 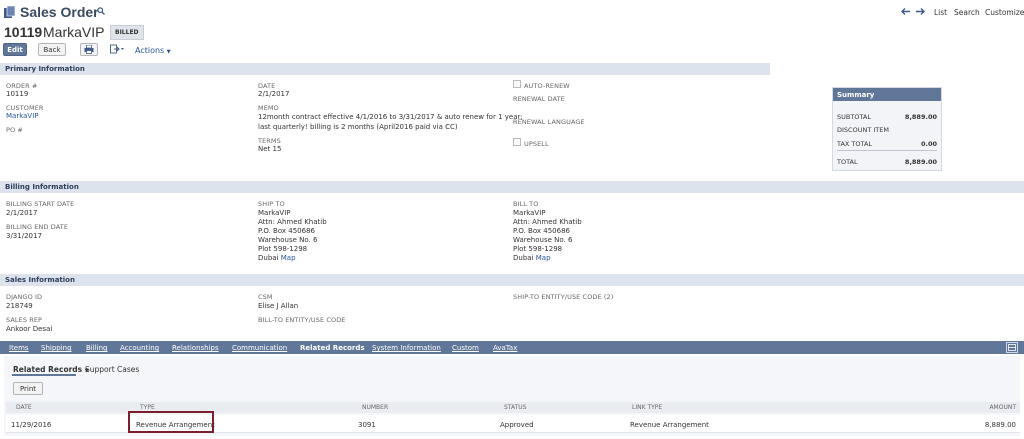 I want to click on highlight-box, so click(x=171, y=422).